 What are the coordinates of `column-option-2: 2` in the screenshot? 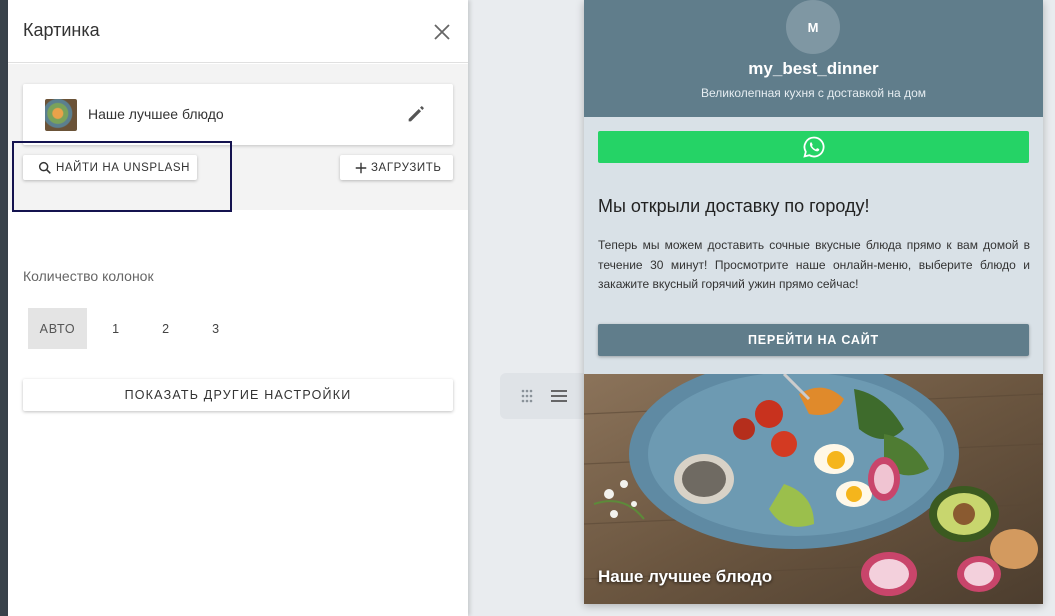 It's located at (166, 328).